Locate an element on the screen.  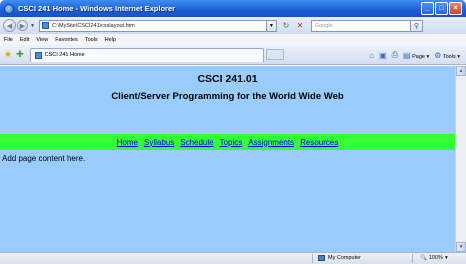
tools-menu-label: Tools is located at coordinates (449, 56).